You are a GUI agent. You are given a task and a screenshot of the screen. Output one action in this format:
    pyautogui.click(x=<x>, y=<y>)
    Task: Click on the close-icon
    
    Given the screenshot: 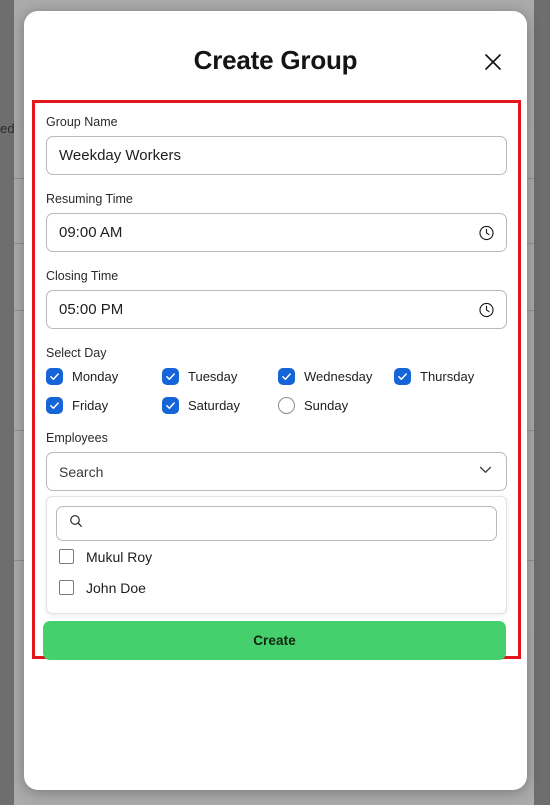 What is the action you would take?
    pyautogui.click(x=493, y=62)
    